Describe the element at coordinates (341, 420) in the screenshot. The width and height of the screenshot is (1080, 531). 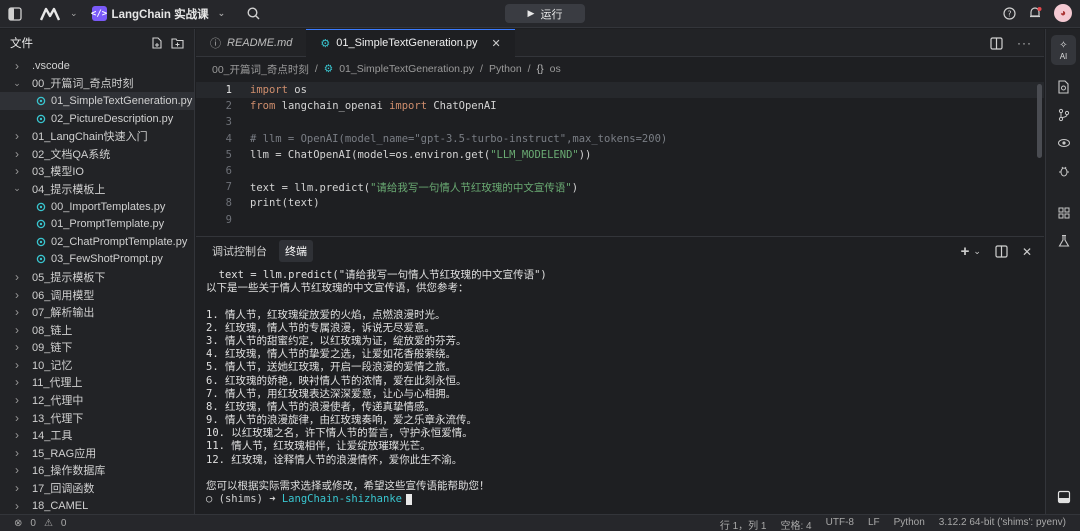
I see `terminal-line: 9. 情人节的浪漫旋律，由红玫瑰奏响，爱之乐章永流传。` at that location.